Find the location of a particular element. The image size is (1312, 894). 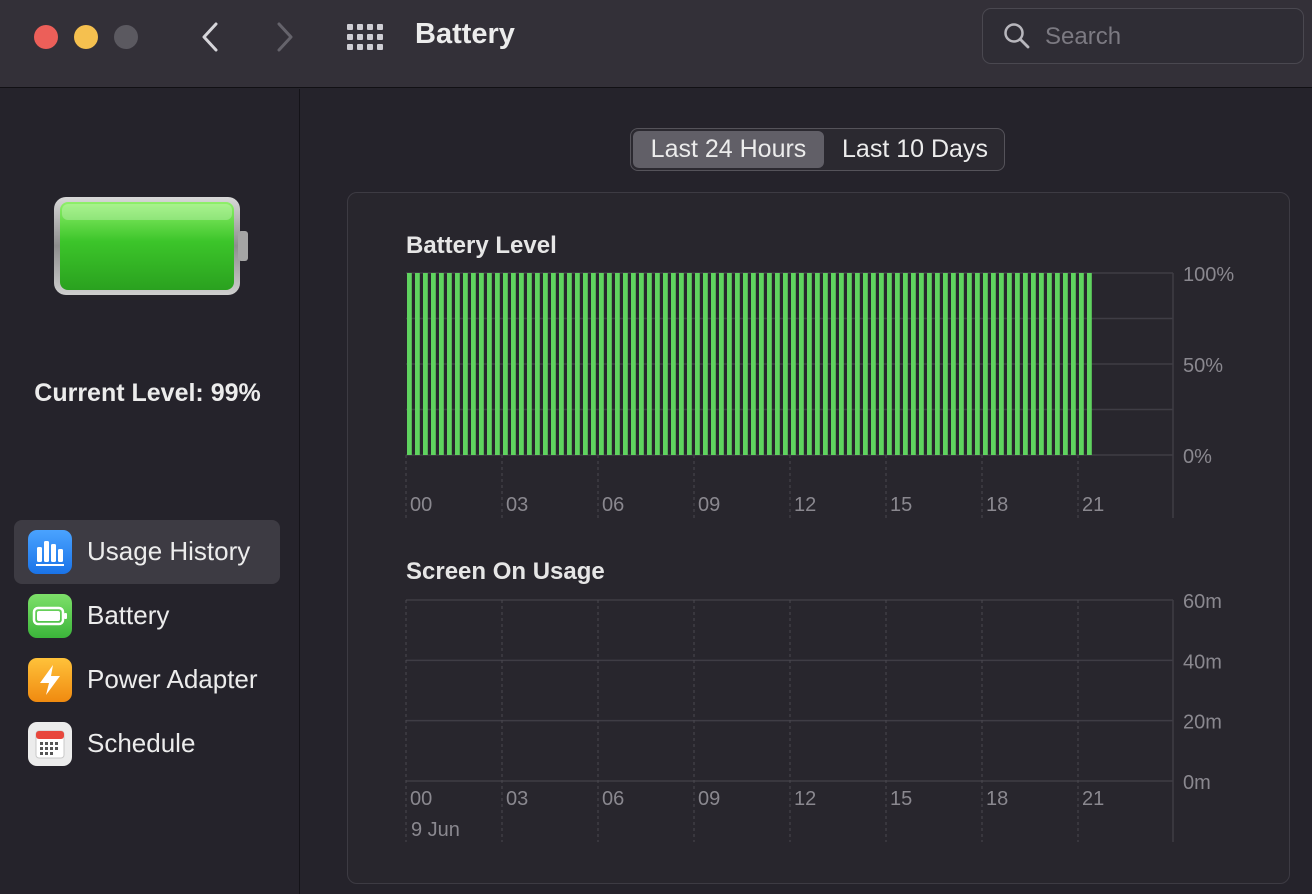

usage-history-icon is located at coordinates (50, 552).